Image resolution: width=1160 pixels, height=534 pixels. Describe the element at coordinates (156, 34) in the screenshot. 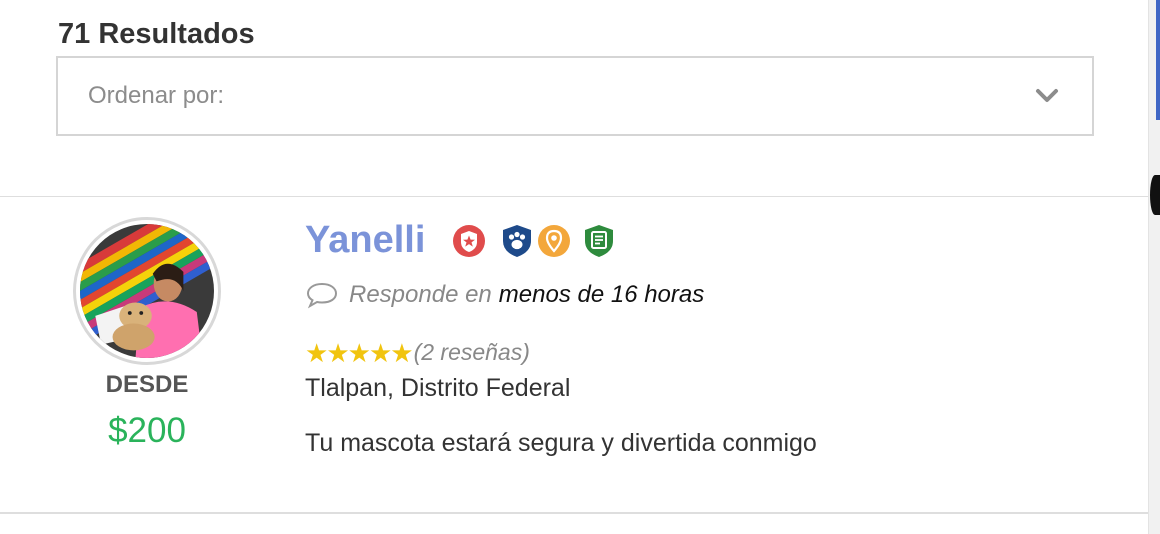

I see `results-count: 71 Resultados` at that location.